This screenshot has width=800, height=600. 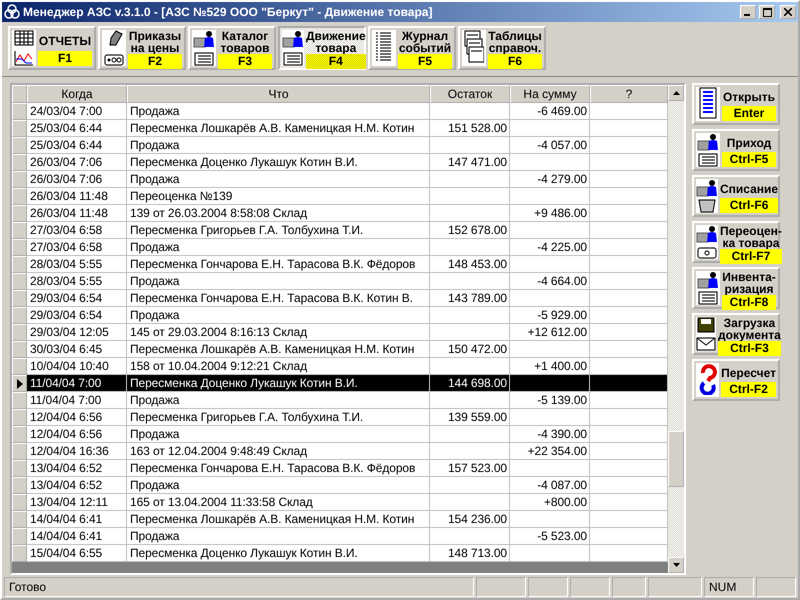 What do you see at coordinates (278, 94) in the screenshot?
I see `column-header: Что` at bounding box center [278, 94].